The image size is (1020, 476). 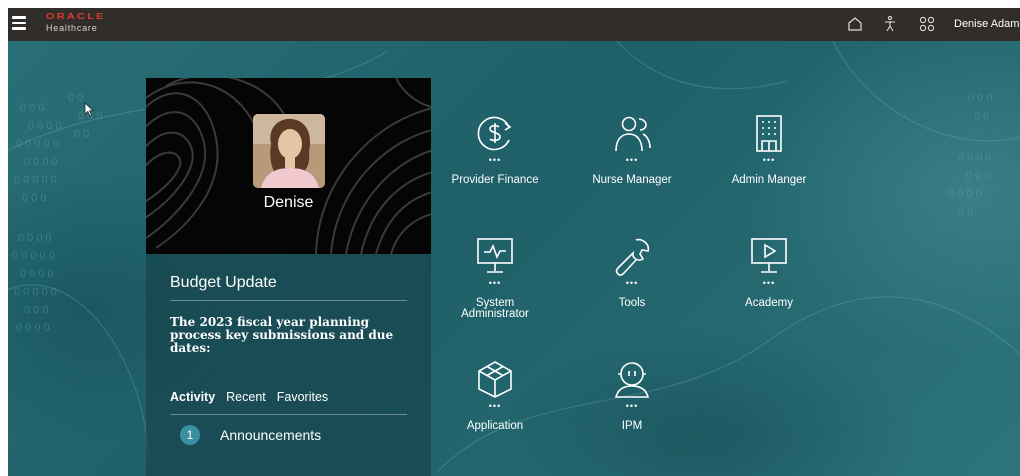 What do you see at coordinates (302, 397) in the screenshot?
I see `tab-favorites: Favorites` at bounding box center [302, 397].